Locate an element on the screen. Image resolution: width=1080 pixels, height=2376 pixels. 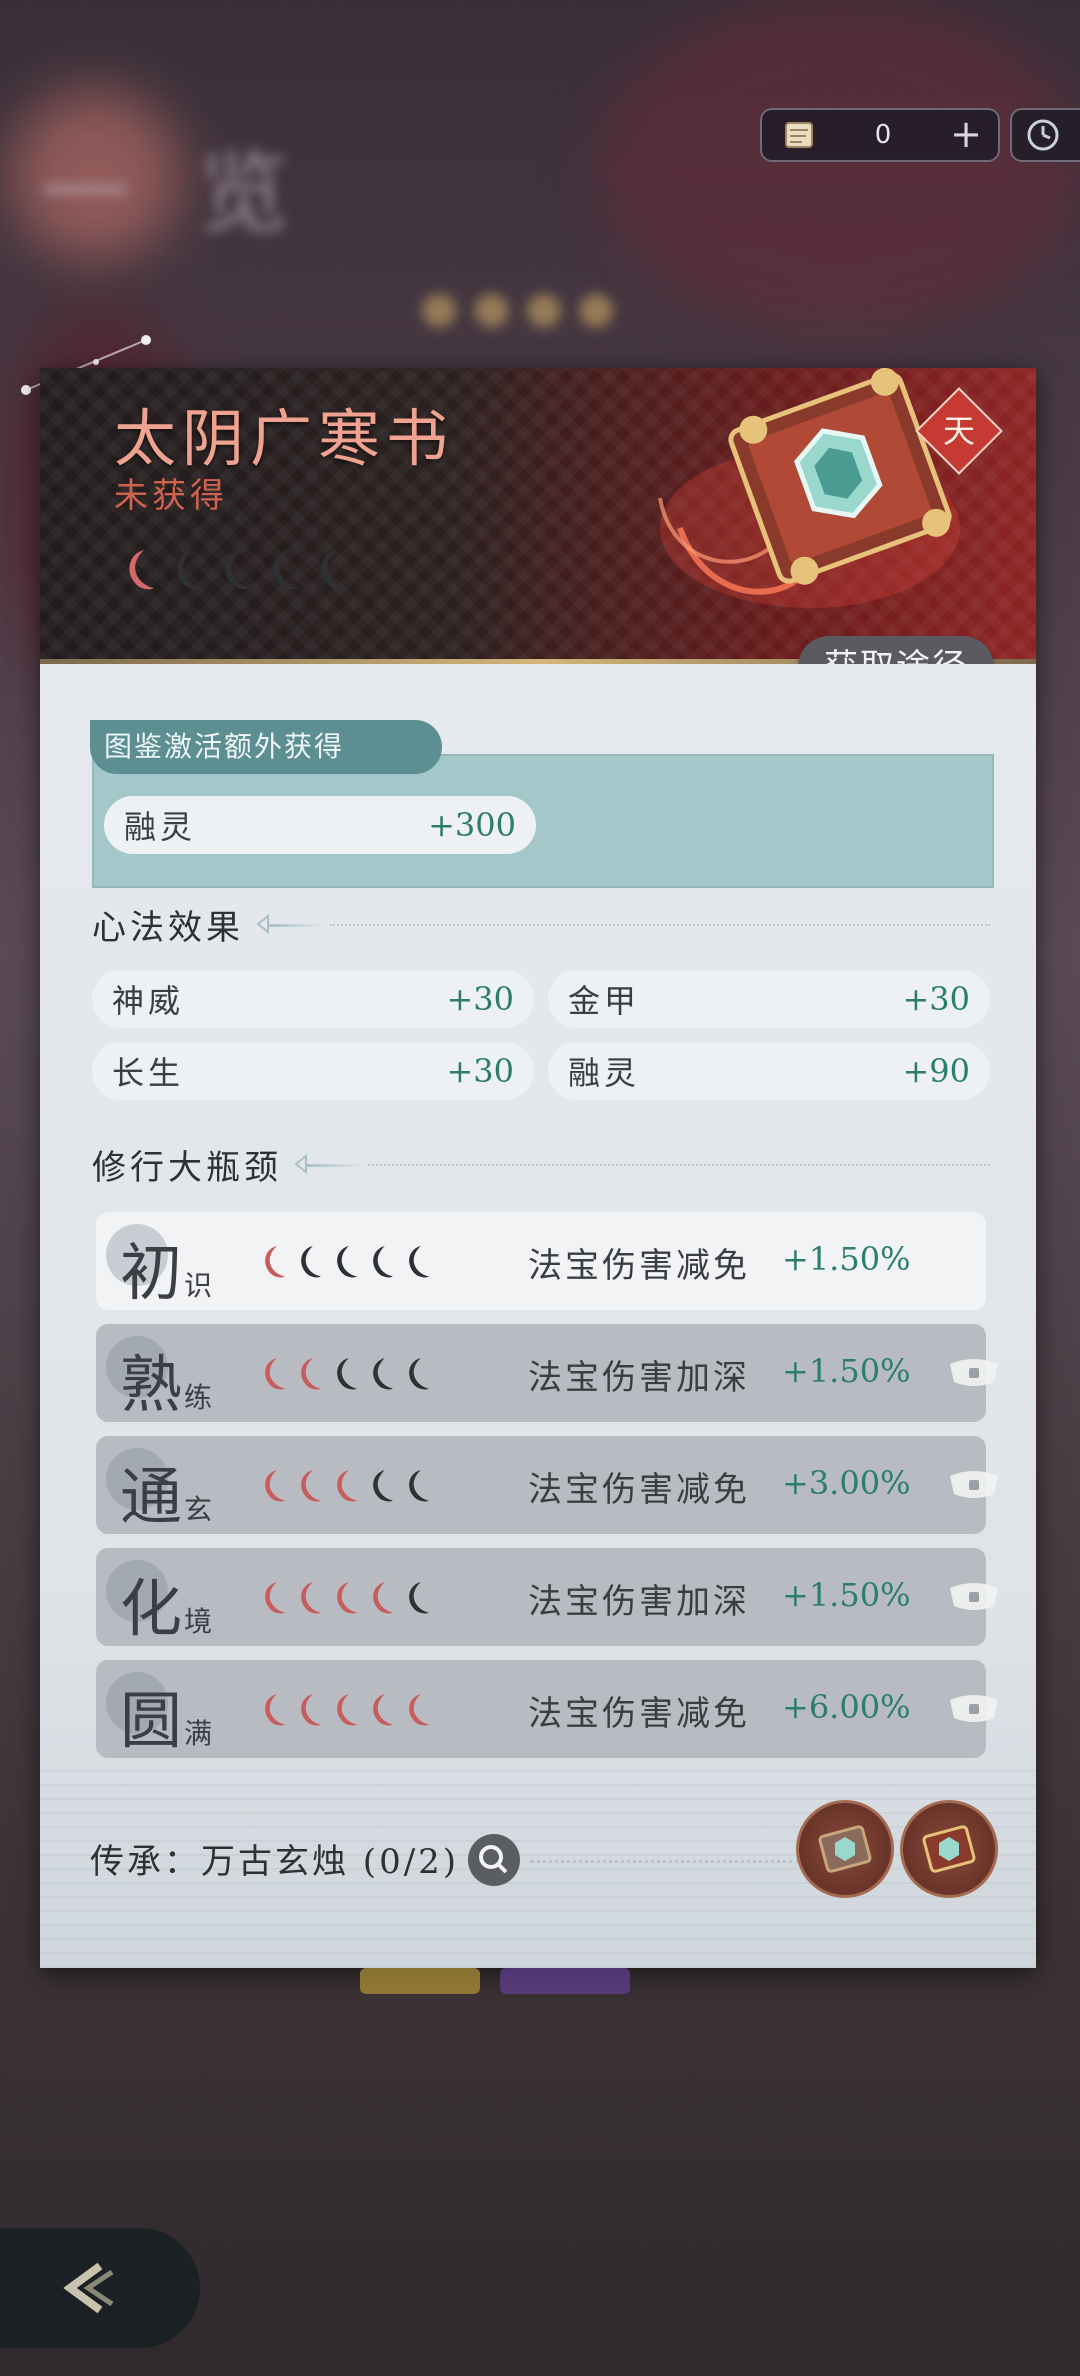
scroll-icon is located at coordinates (799, 135).